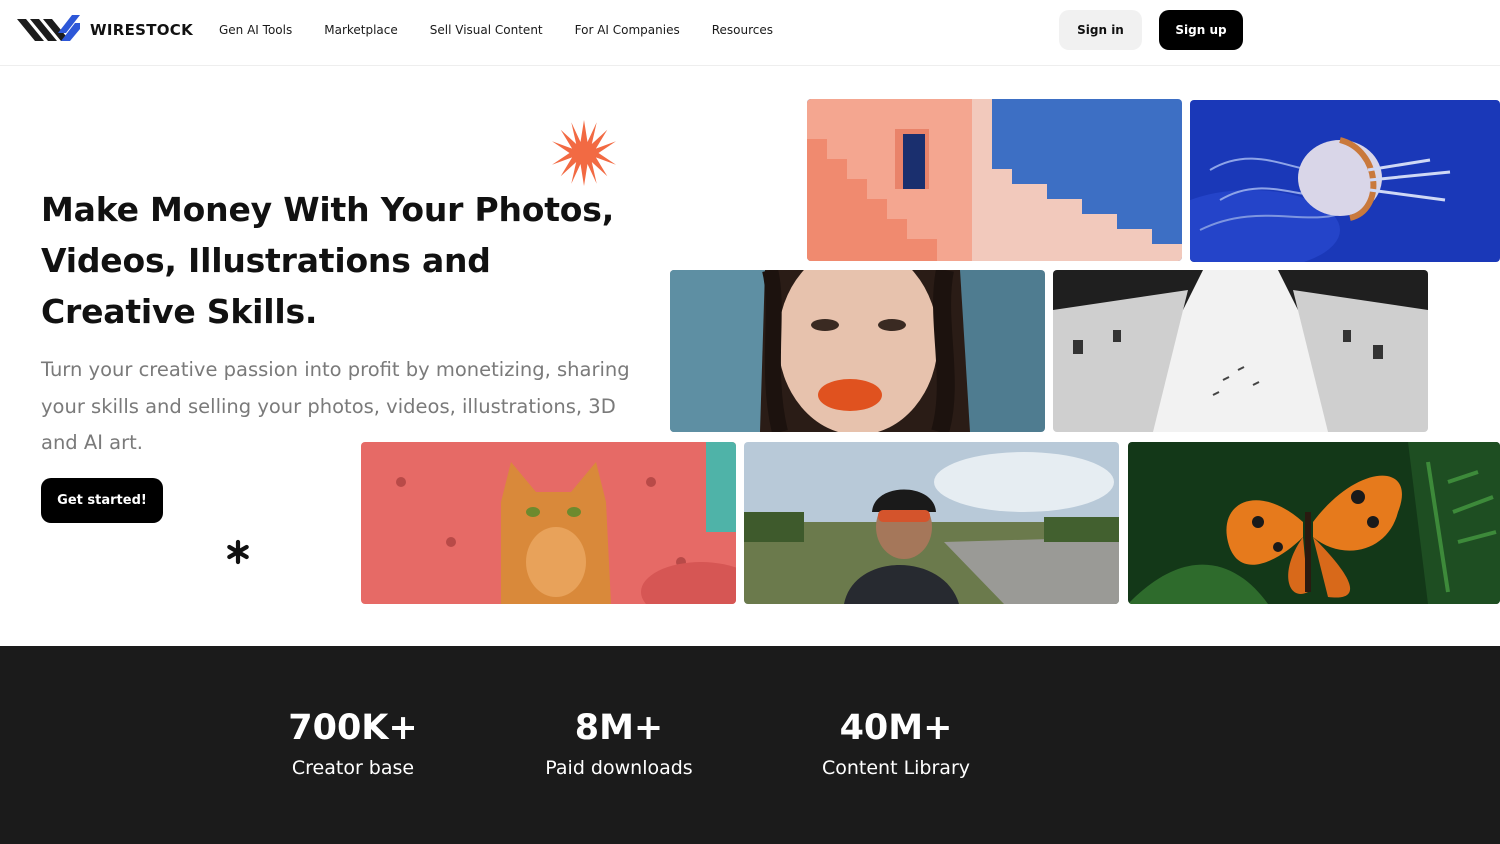 The image size is (1500, 844). What do you see at coordinates (353, 728) in the screenshot?
I see `stat-value: 700K+` at bounding box center [353, 728].